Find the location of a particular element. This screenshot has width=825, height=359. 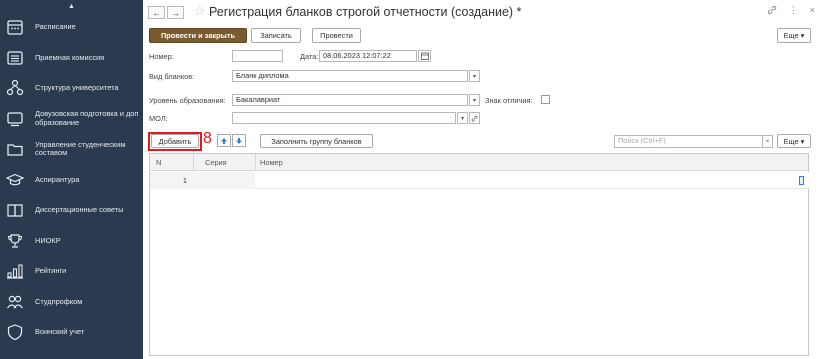

column-header-number: Номер is located at coordinates (271, 162).